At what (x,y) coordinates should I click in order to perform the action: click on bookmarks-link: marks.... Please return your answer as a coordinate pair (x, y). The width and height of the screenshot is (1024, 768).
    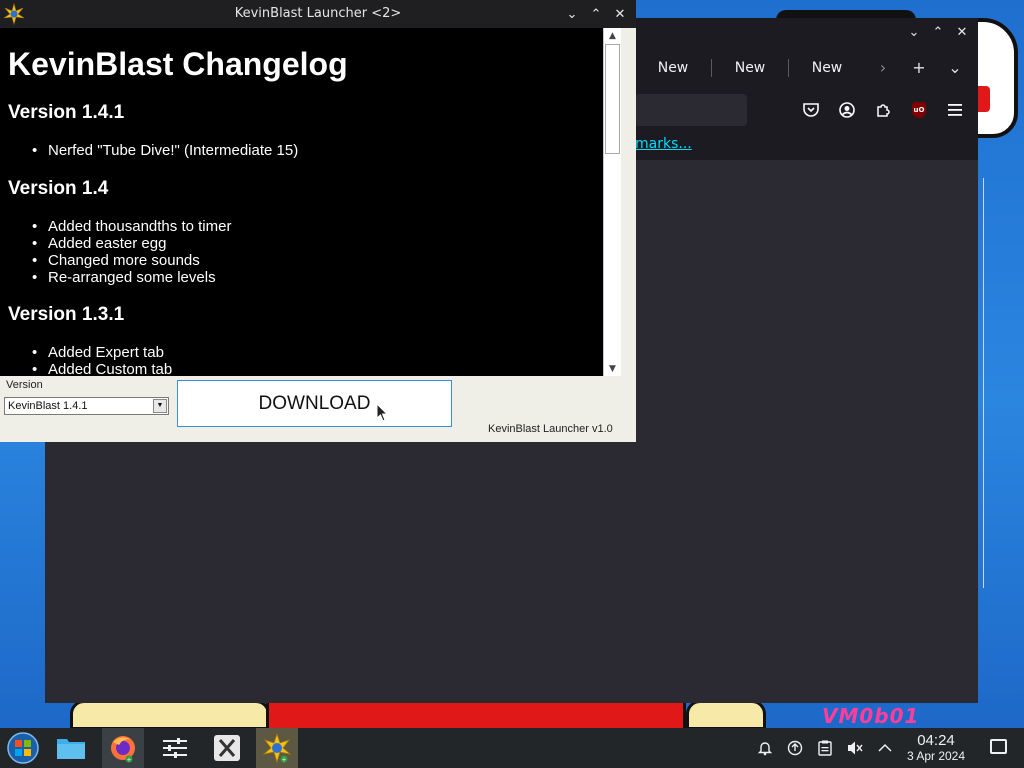
    Looking at the image, I should click on (663, 144).